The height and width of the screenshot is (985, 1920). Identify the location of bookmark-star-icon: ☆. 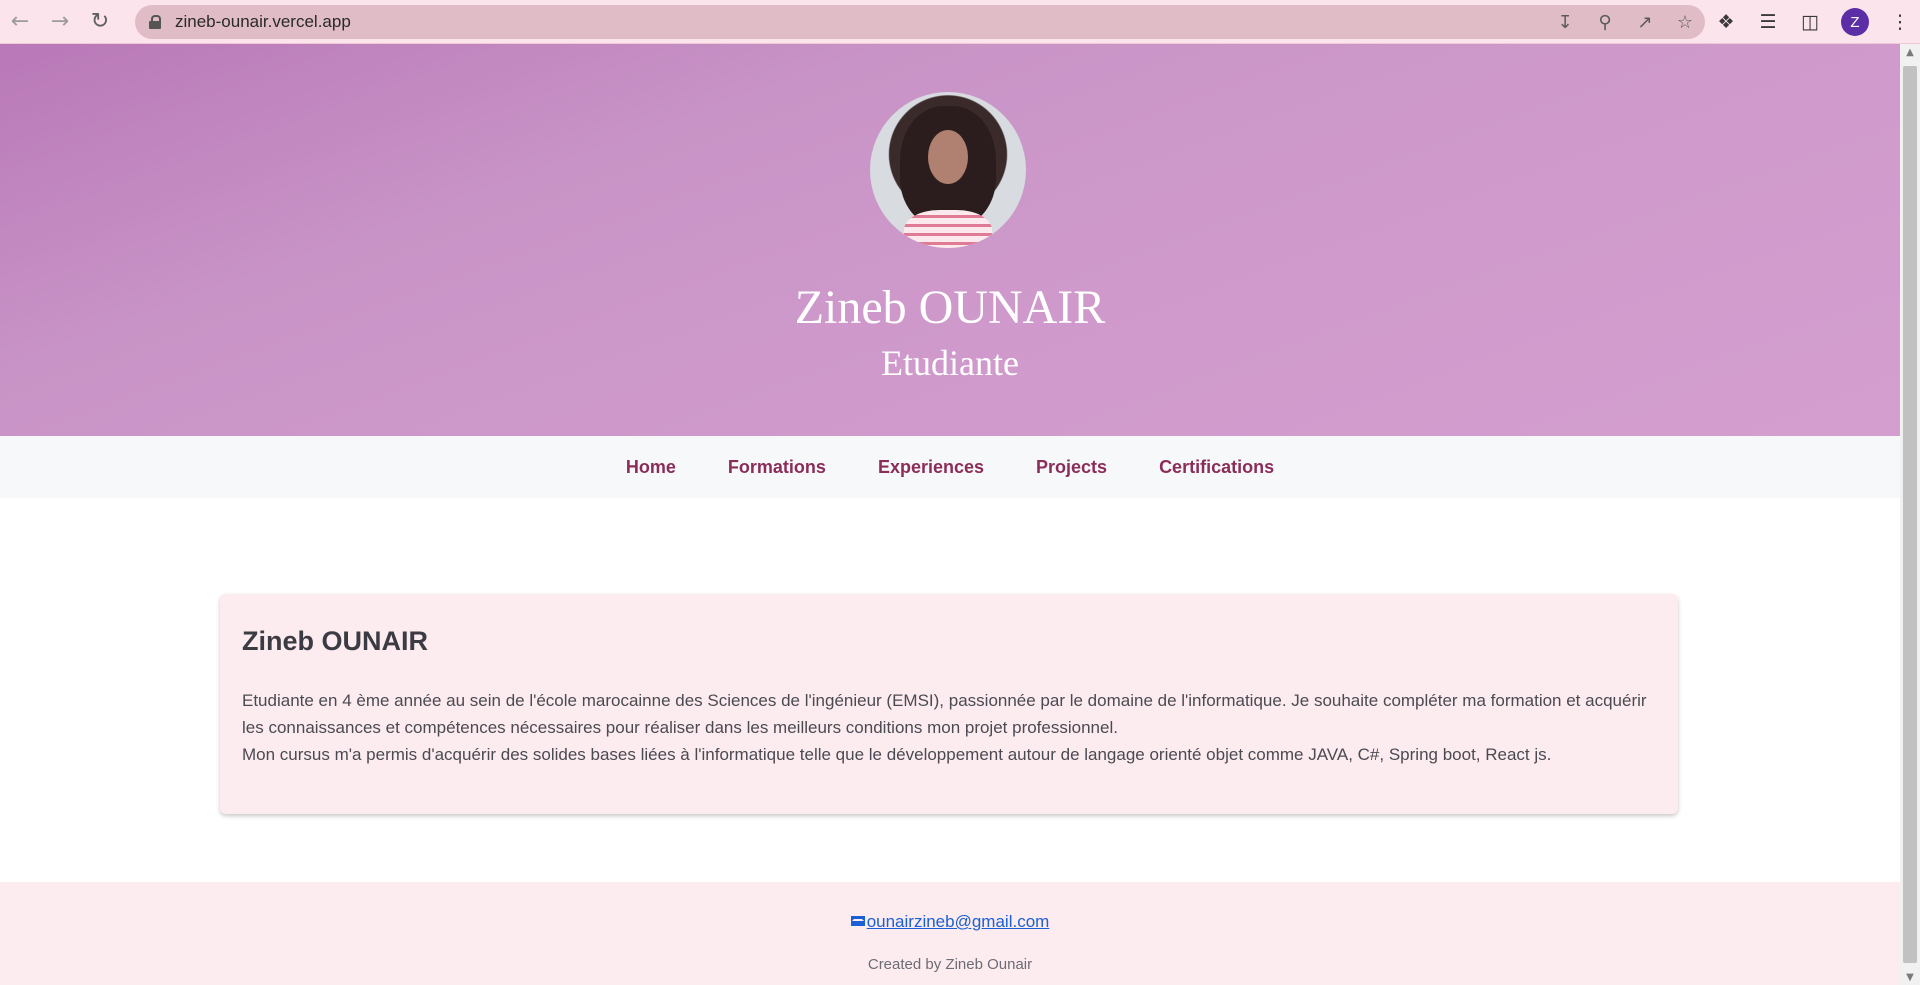
(1685, 22).